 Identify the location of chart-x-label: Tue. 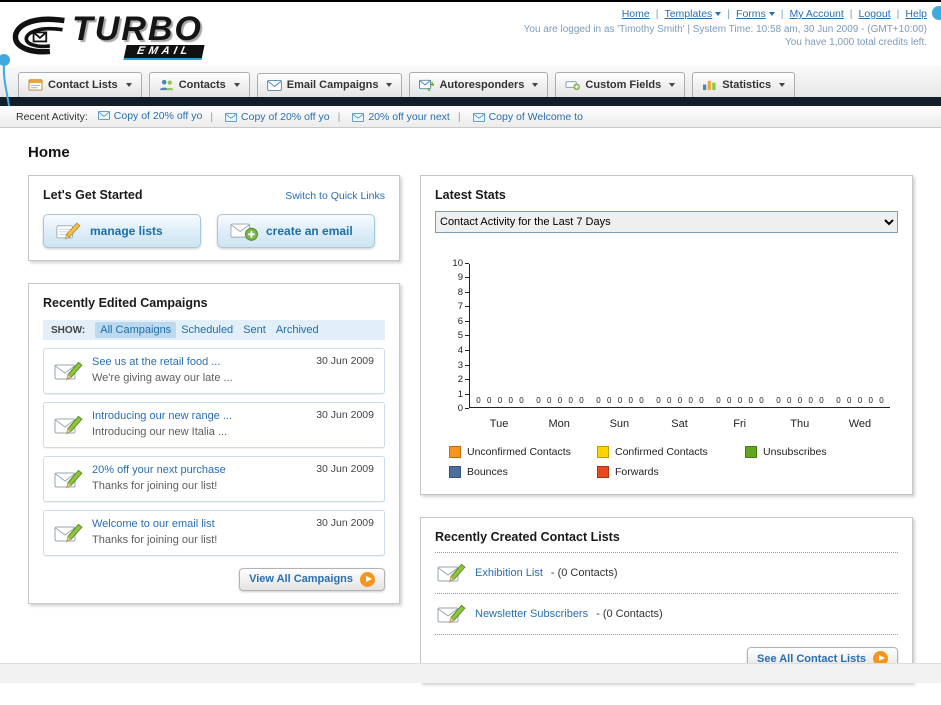
(499, 424).